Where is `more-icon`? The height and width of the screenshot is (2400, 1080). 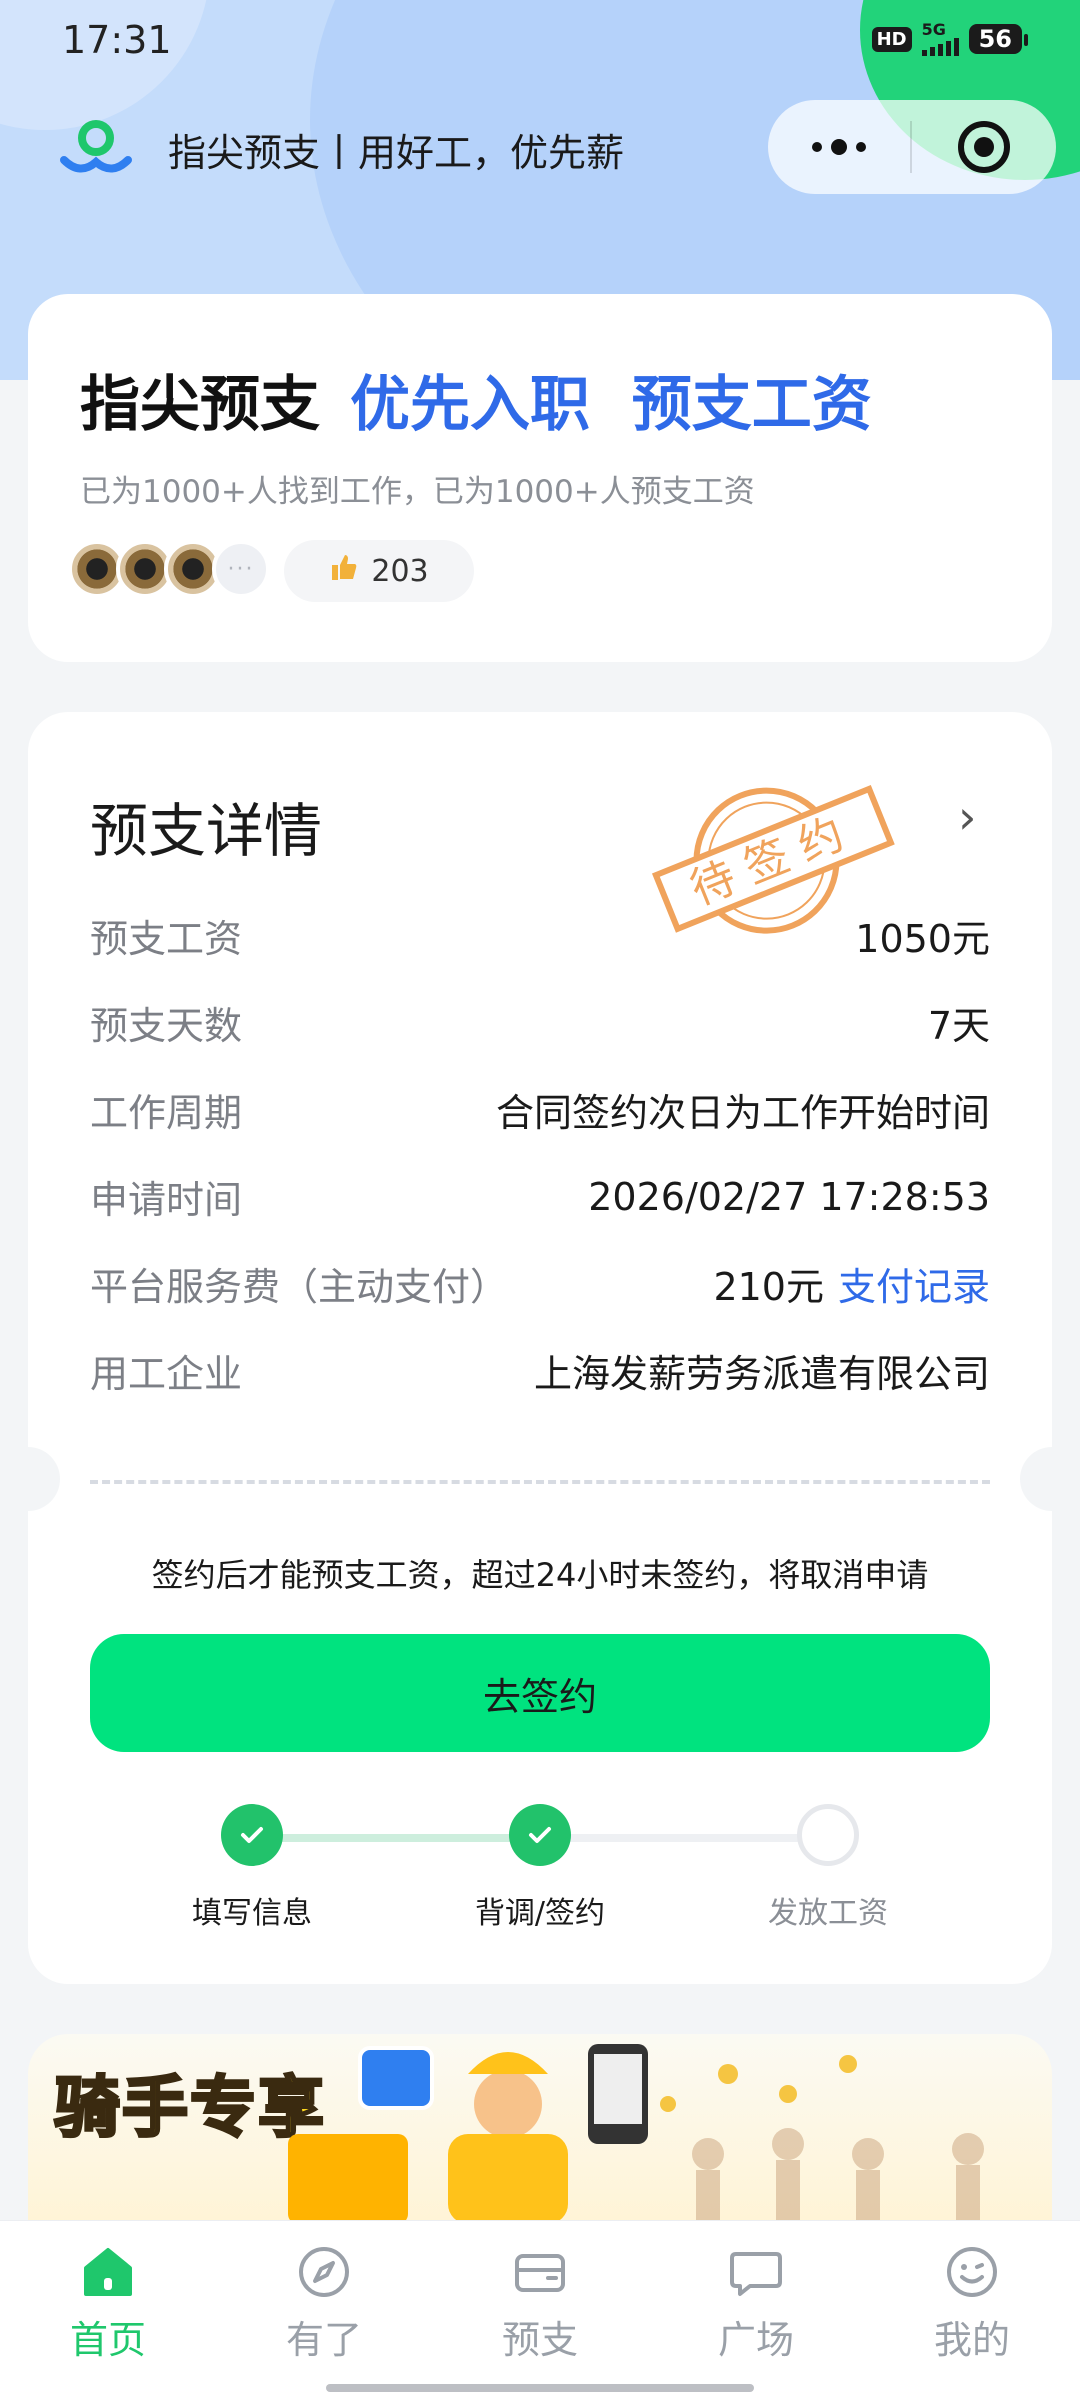
more-icon is located at coordinates (839, 147).